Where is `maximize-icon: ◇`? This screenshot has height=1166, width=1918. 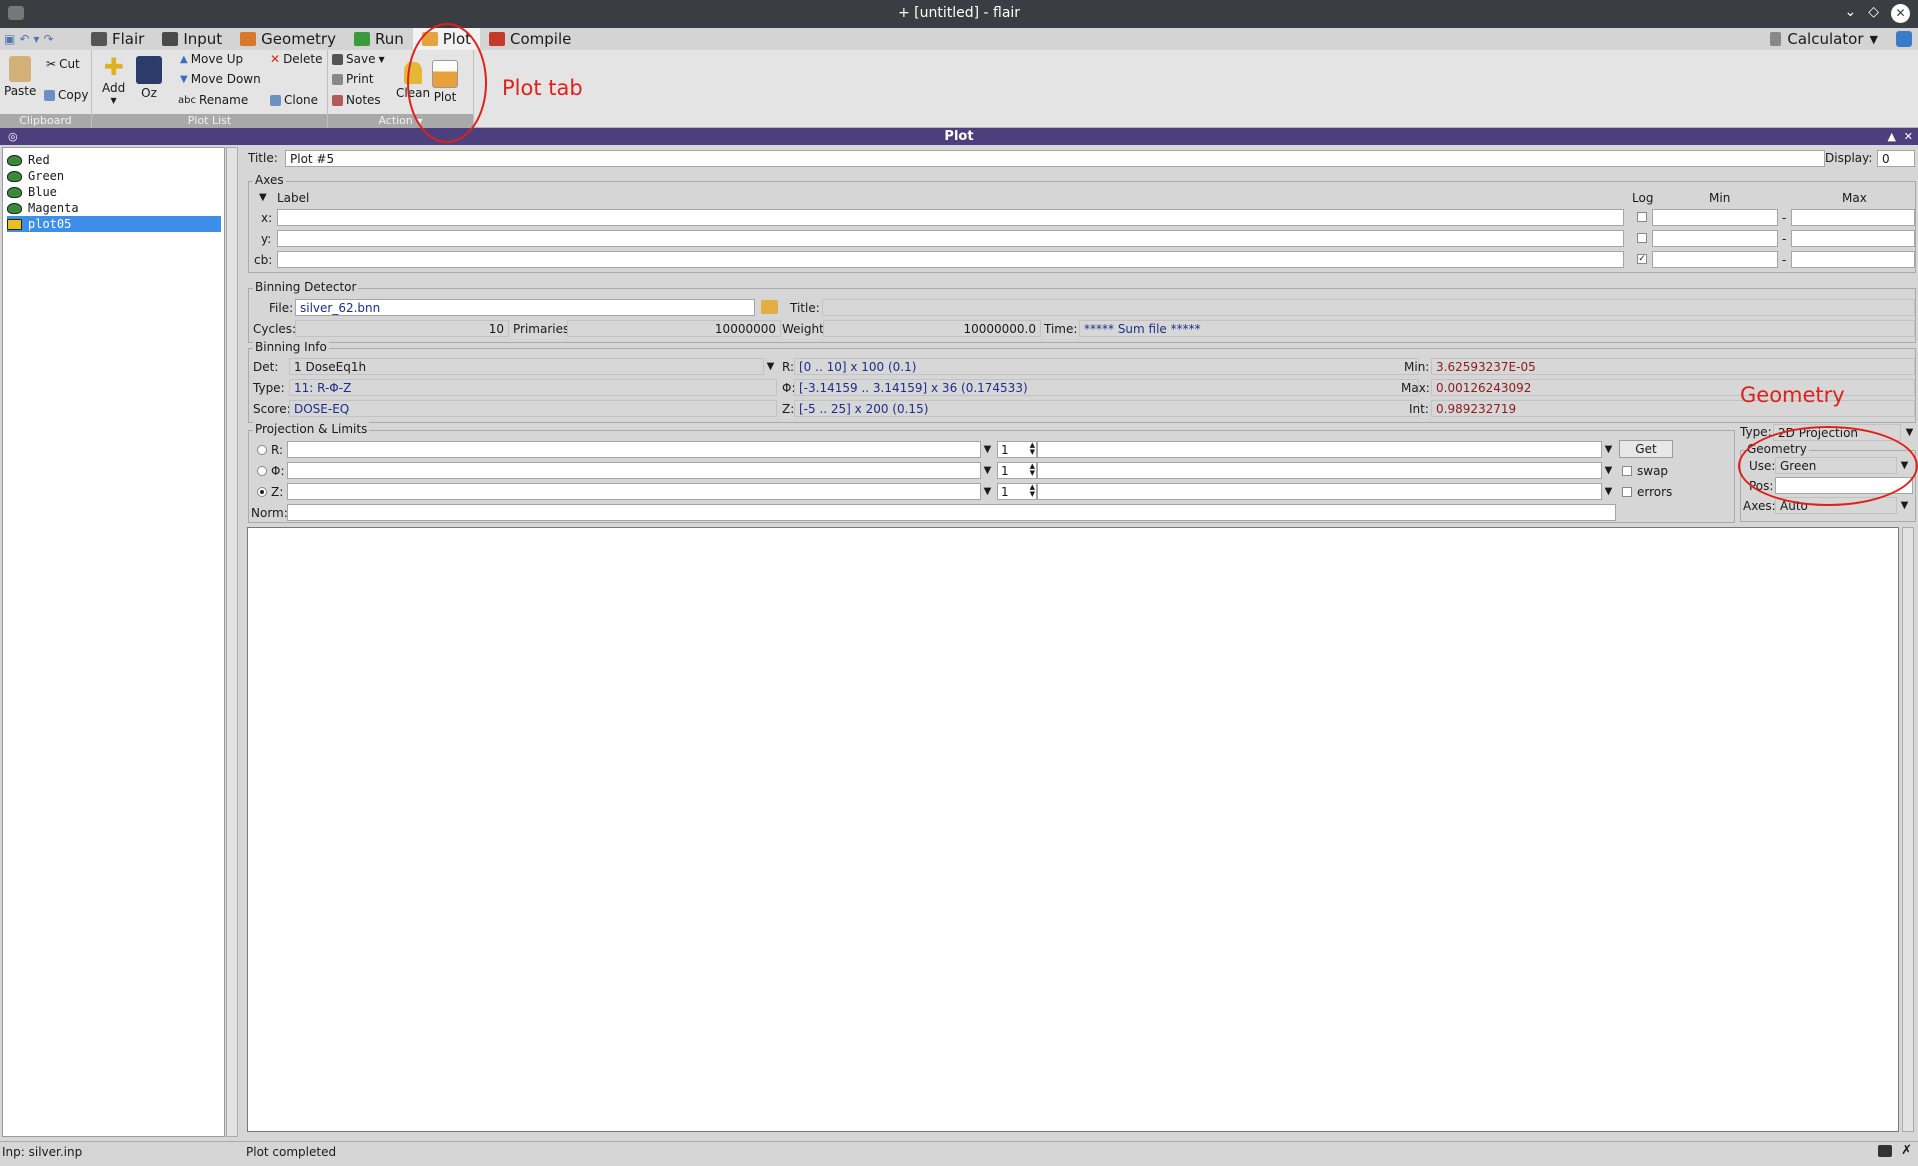 maximize-icon: ◇ is located at coordinates (1873, 13).